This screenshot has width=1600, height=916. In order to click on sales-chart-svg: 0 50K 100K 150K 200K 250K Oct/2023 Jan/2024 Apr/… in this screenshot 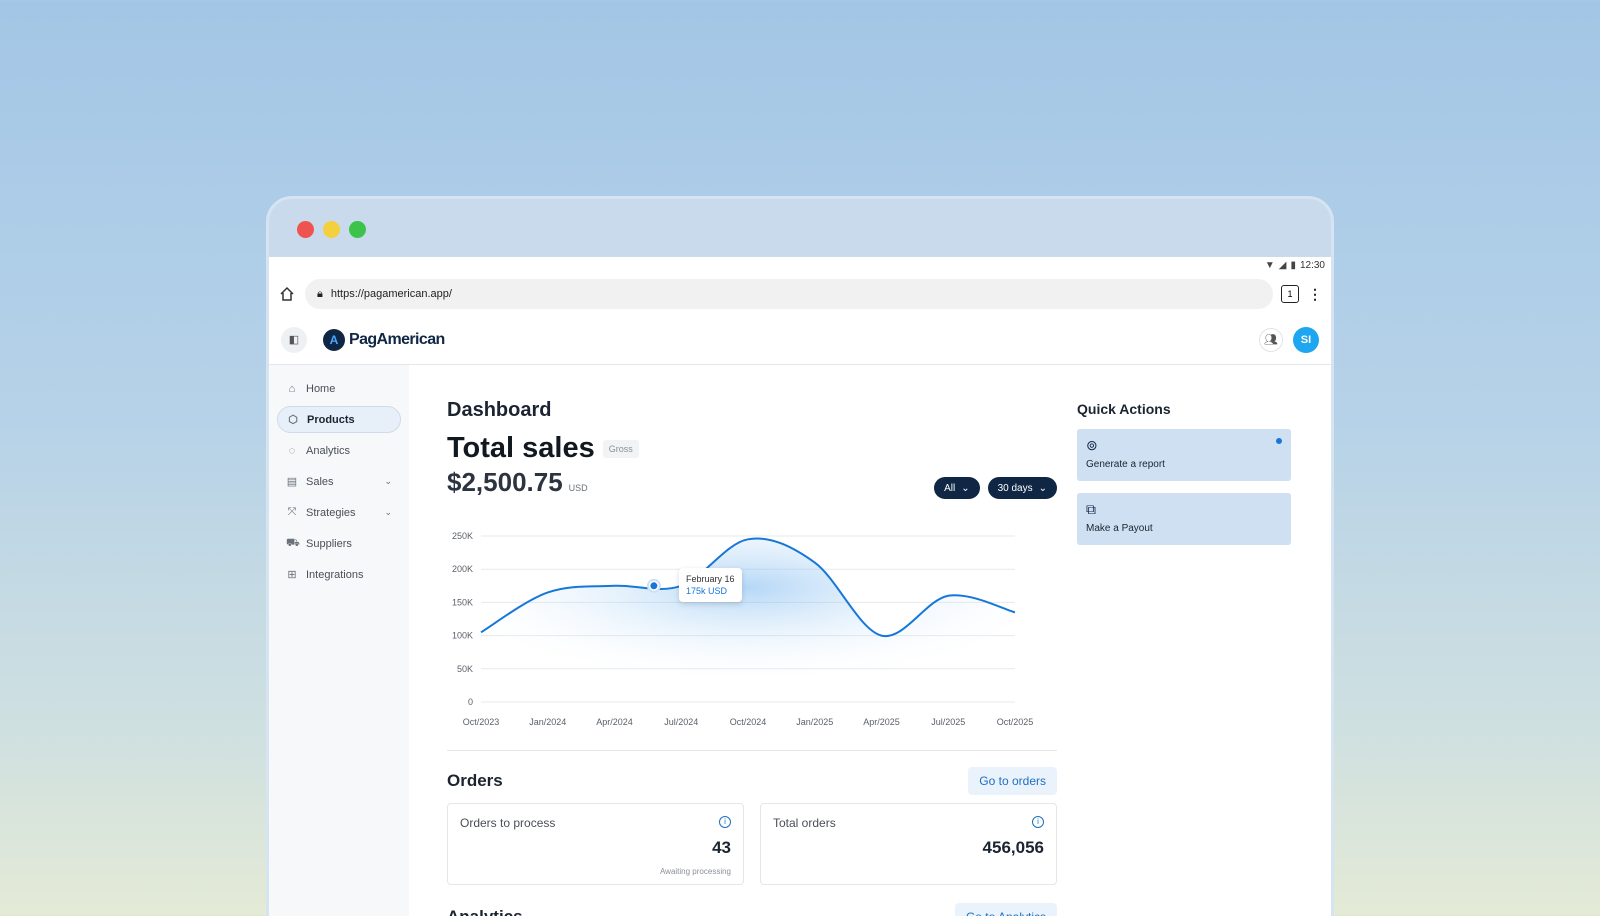, I will do `click(742, 629)`.